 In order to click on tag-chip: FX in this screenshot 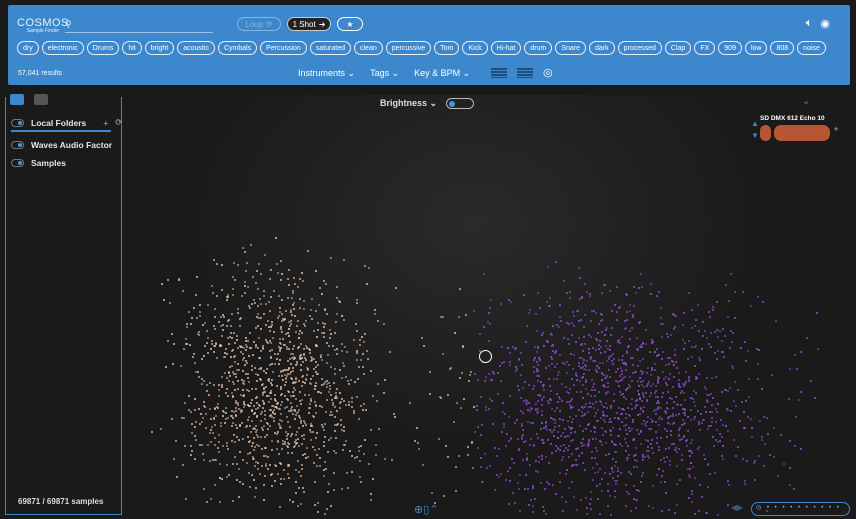, I will do `click(705, 48)`.